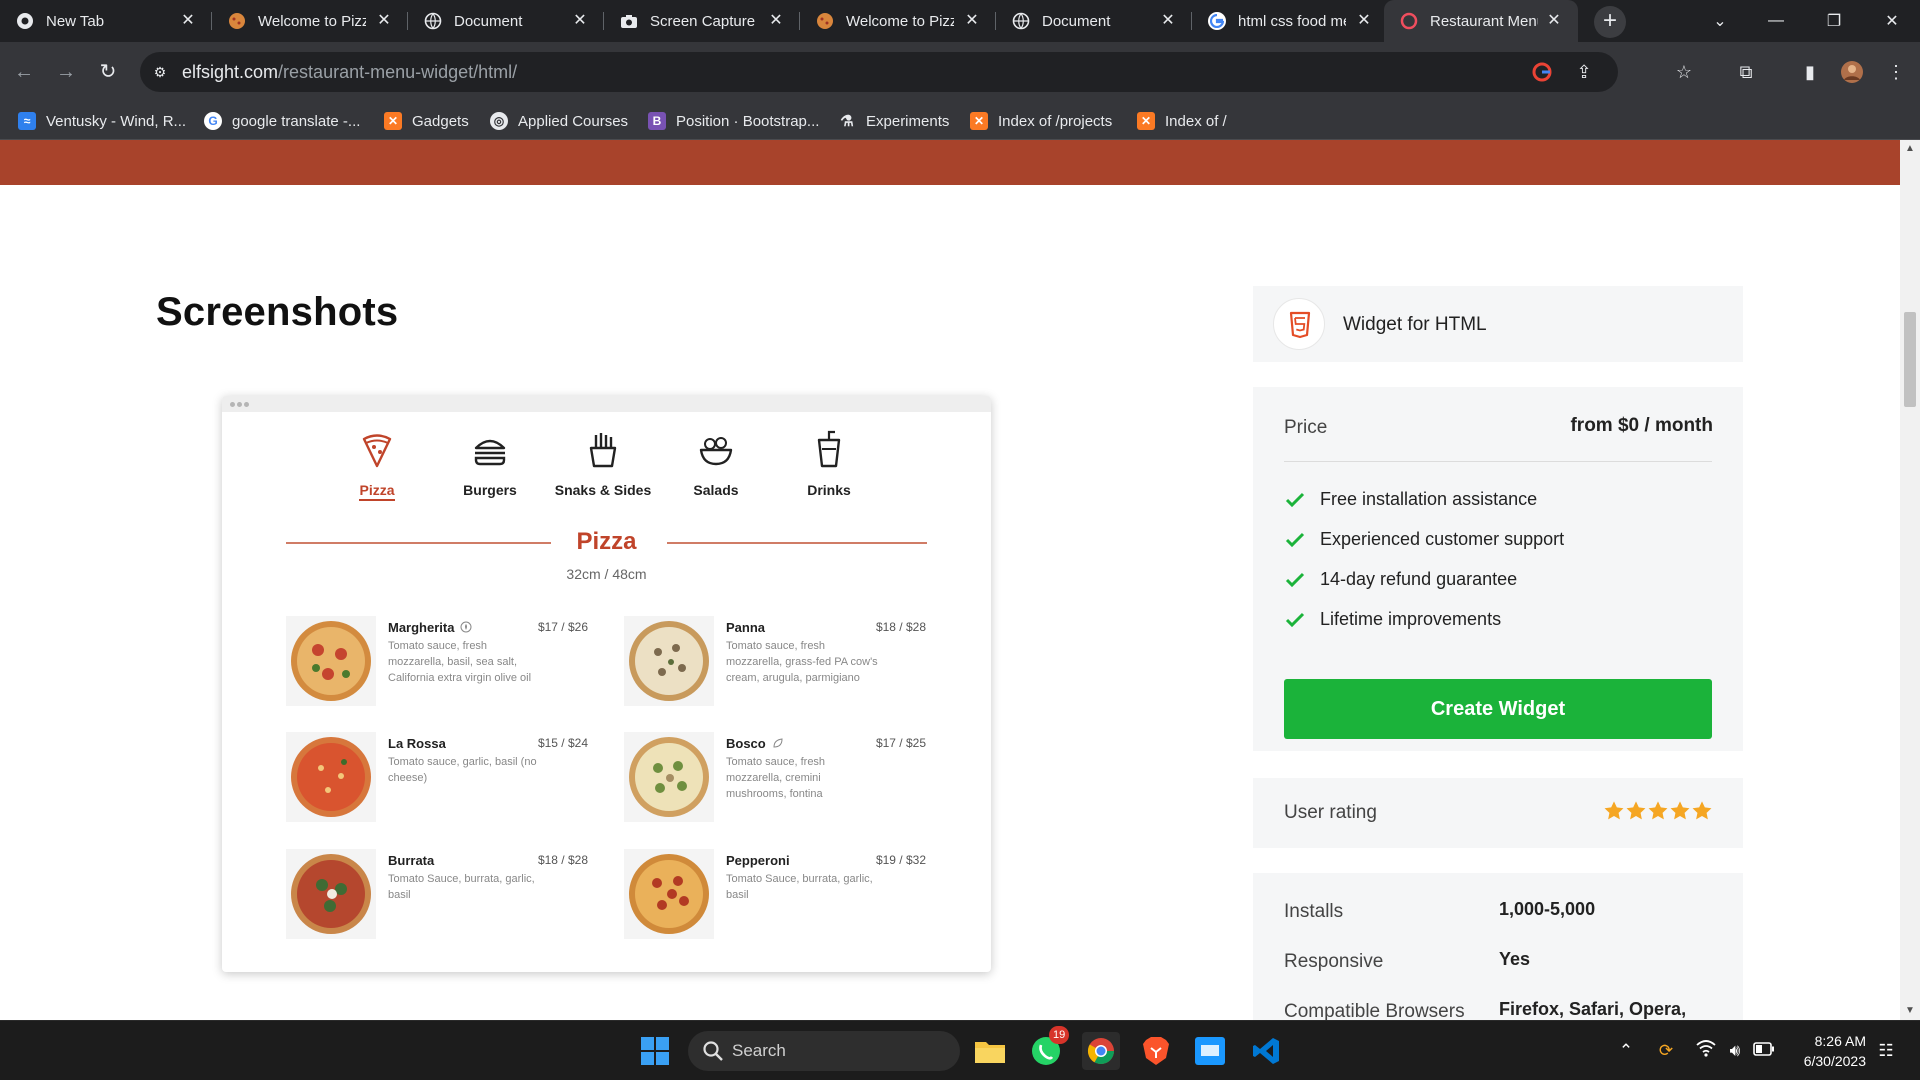 The width and height of the screenshot is (1920, 1080). I want to click on tab-screen-capture: Screen Capture ✕, so click(702, 21).